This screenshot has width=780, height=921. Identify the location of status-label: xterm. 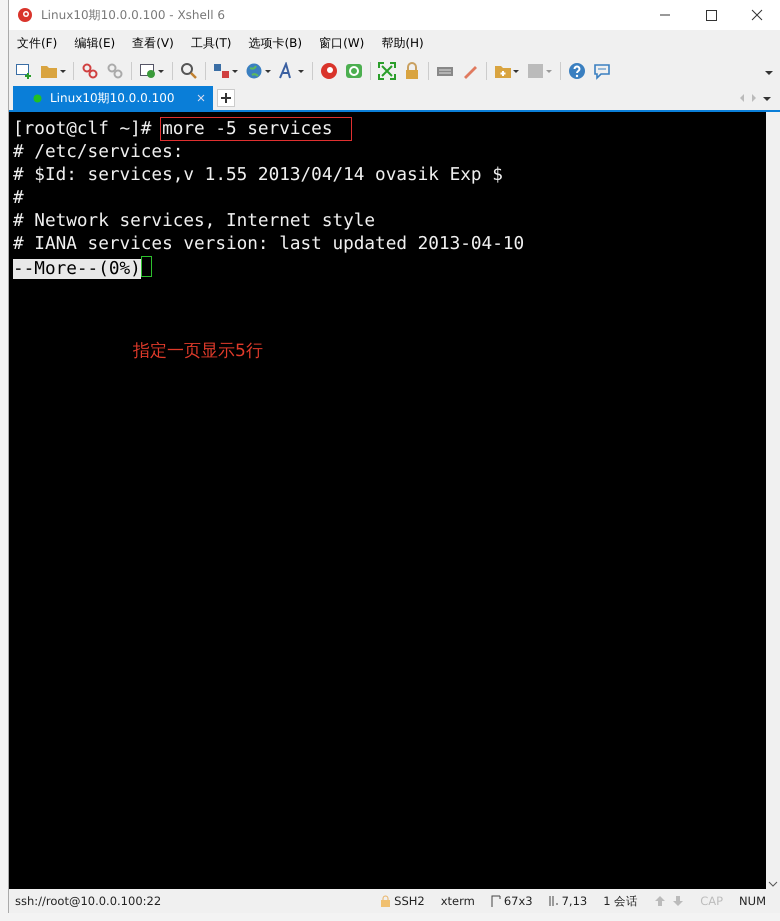
(457, 901).